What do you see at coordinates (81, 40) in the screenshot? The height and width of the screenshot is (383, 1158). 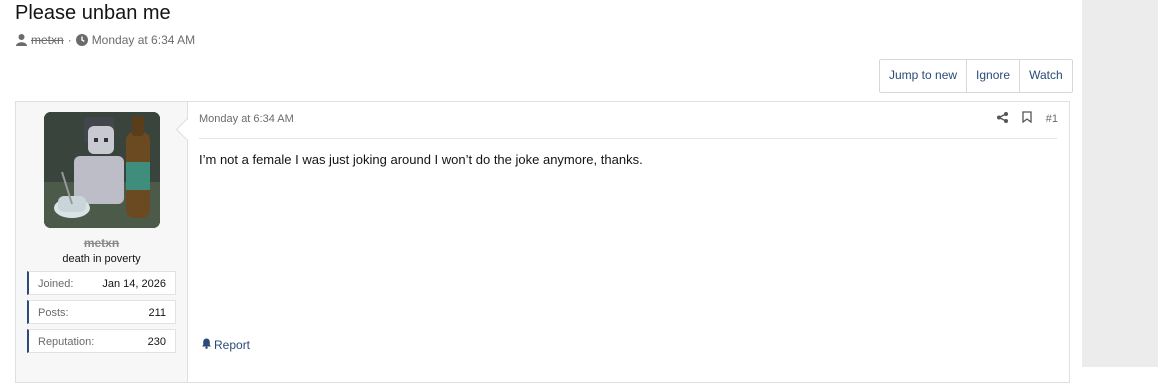 I see `clock-icon` at bounding box center [81, 40].